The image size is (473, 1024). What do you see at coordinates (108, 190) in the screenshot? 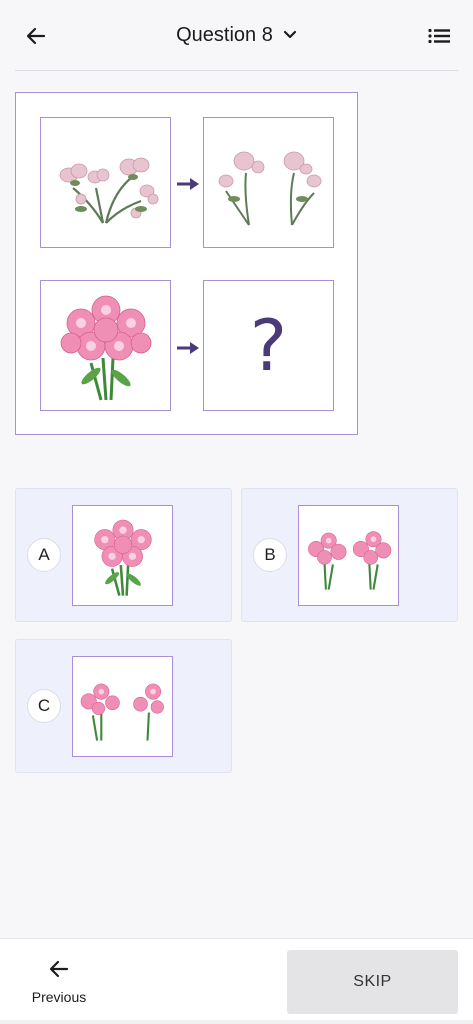
I see `blossom-branch-image` at bounding box center [108, 190].